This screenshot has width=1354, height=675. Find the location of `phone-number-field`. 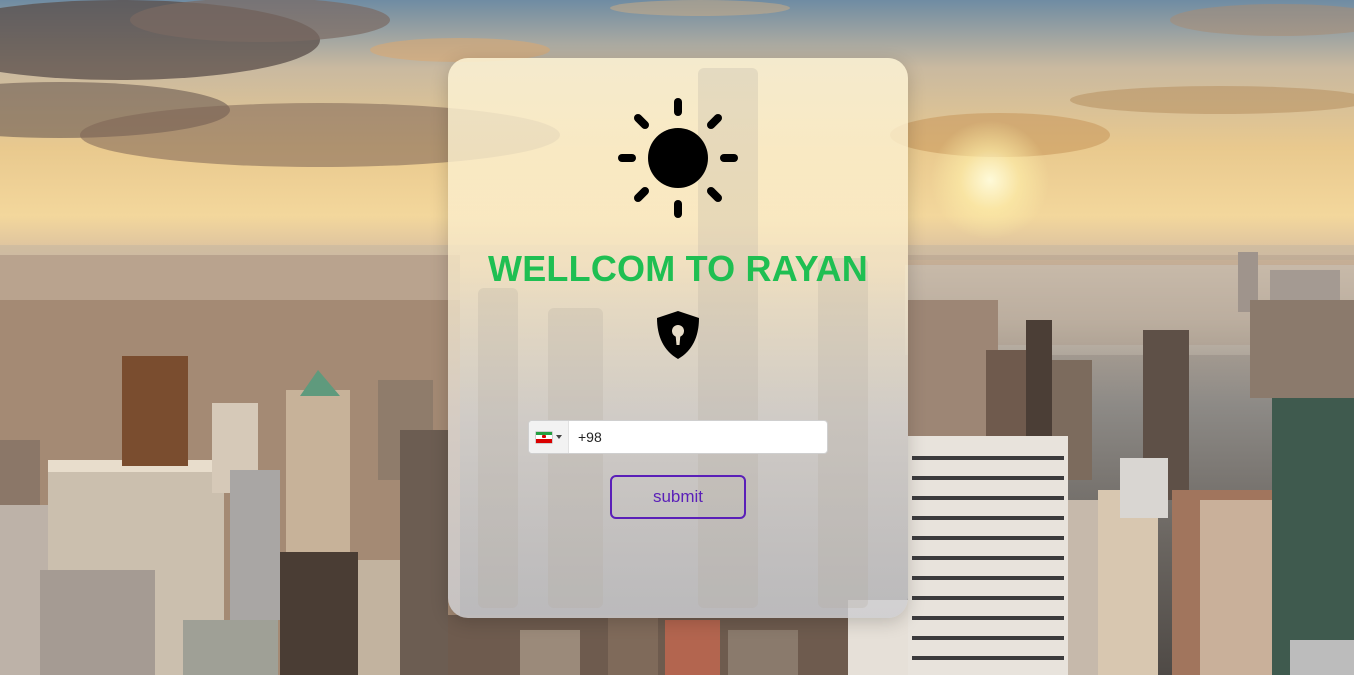

phone-number-field is located at coordinates (678, 437).